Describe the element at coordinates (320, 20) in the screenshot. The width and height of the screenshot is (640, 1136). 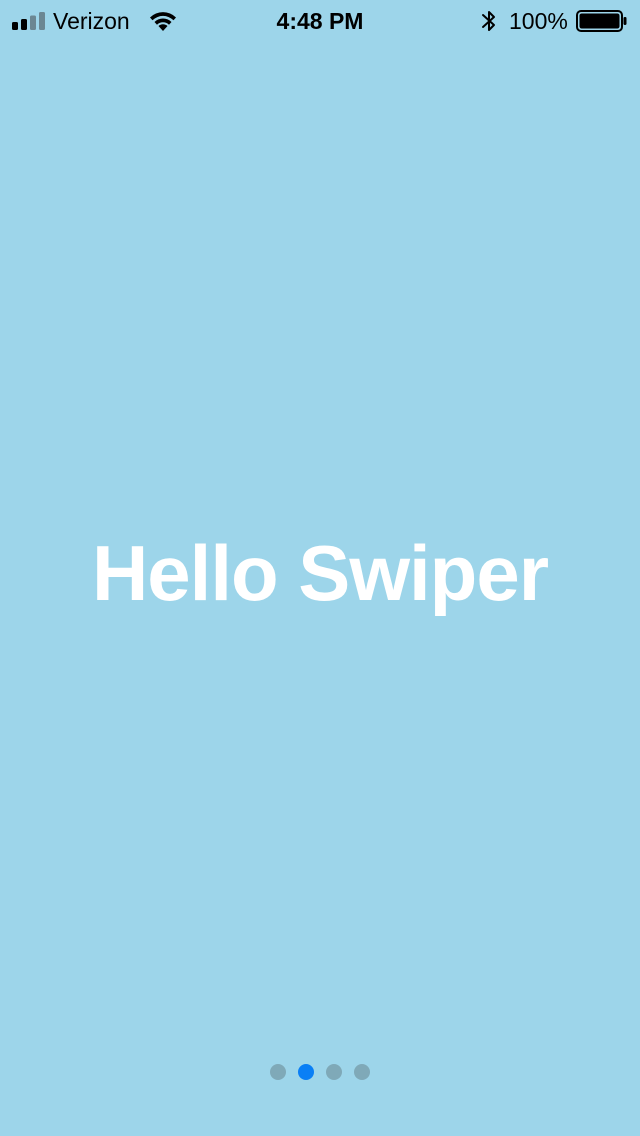
I see `status-bar: Verizon 4:48 PM 100%` at that location.